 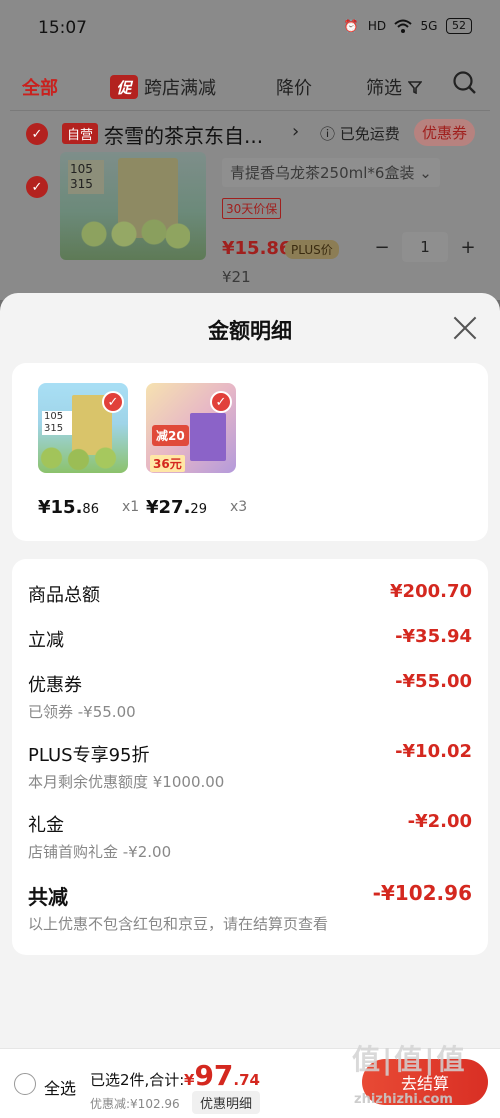 What do you see at coordinates (445, 132) in the screenshot?
I see `coupon-button: 优惠券` at bounding box center [445, 132].